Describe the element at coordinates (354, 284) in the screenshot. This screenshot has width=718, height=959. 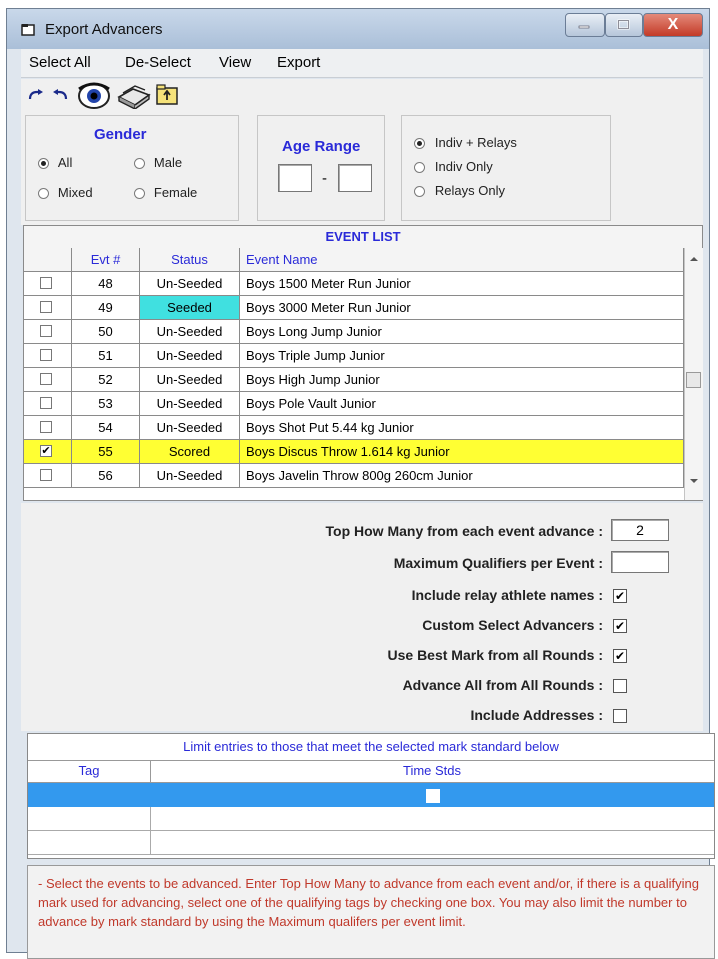
I see `event-row: 48 Un-Seeded Boys 1500 Meter Run Junior` at that location.